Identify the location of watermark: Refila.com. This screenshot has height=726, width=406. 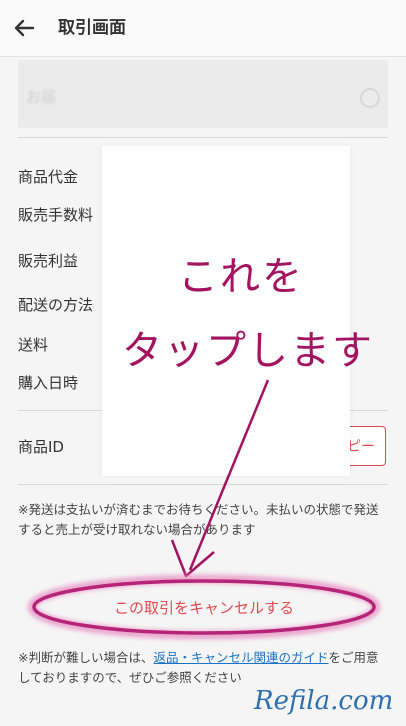
(324, 701).